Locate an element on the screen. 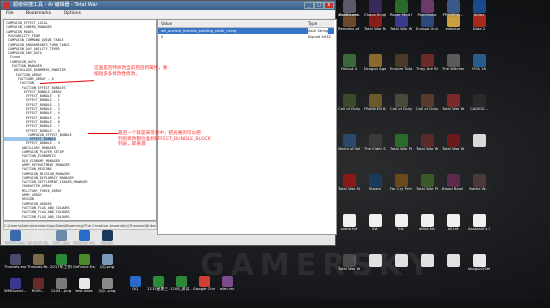 The height and width of the screenshot is (308, 550). desktop-icon-label: wim.rar is located at coordinates (227, 289).